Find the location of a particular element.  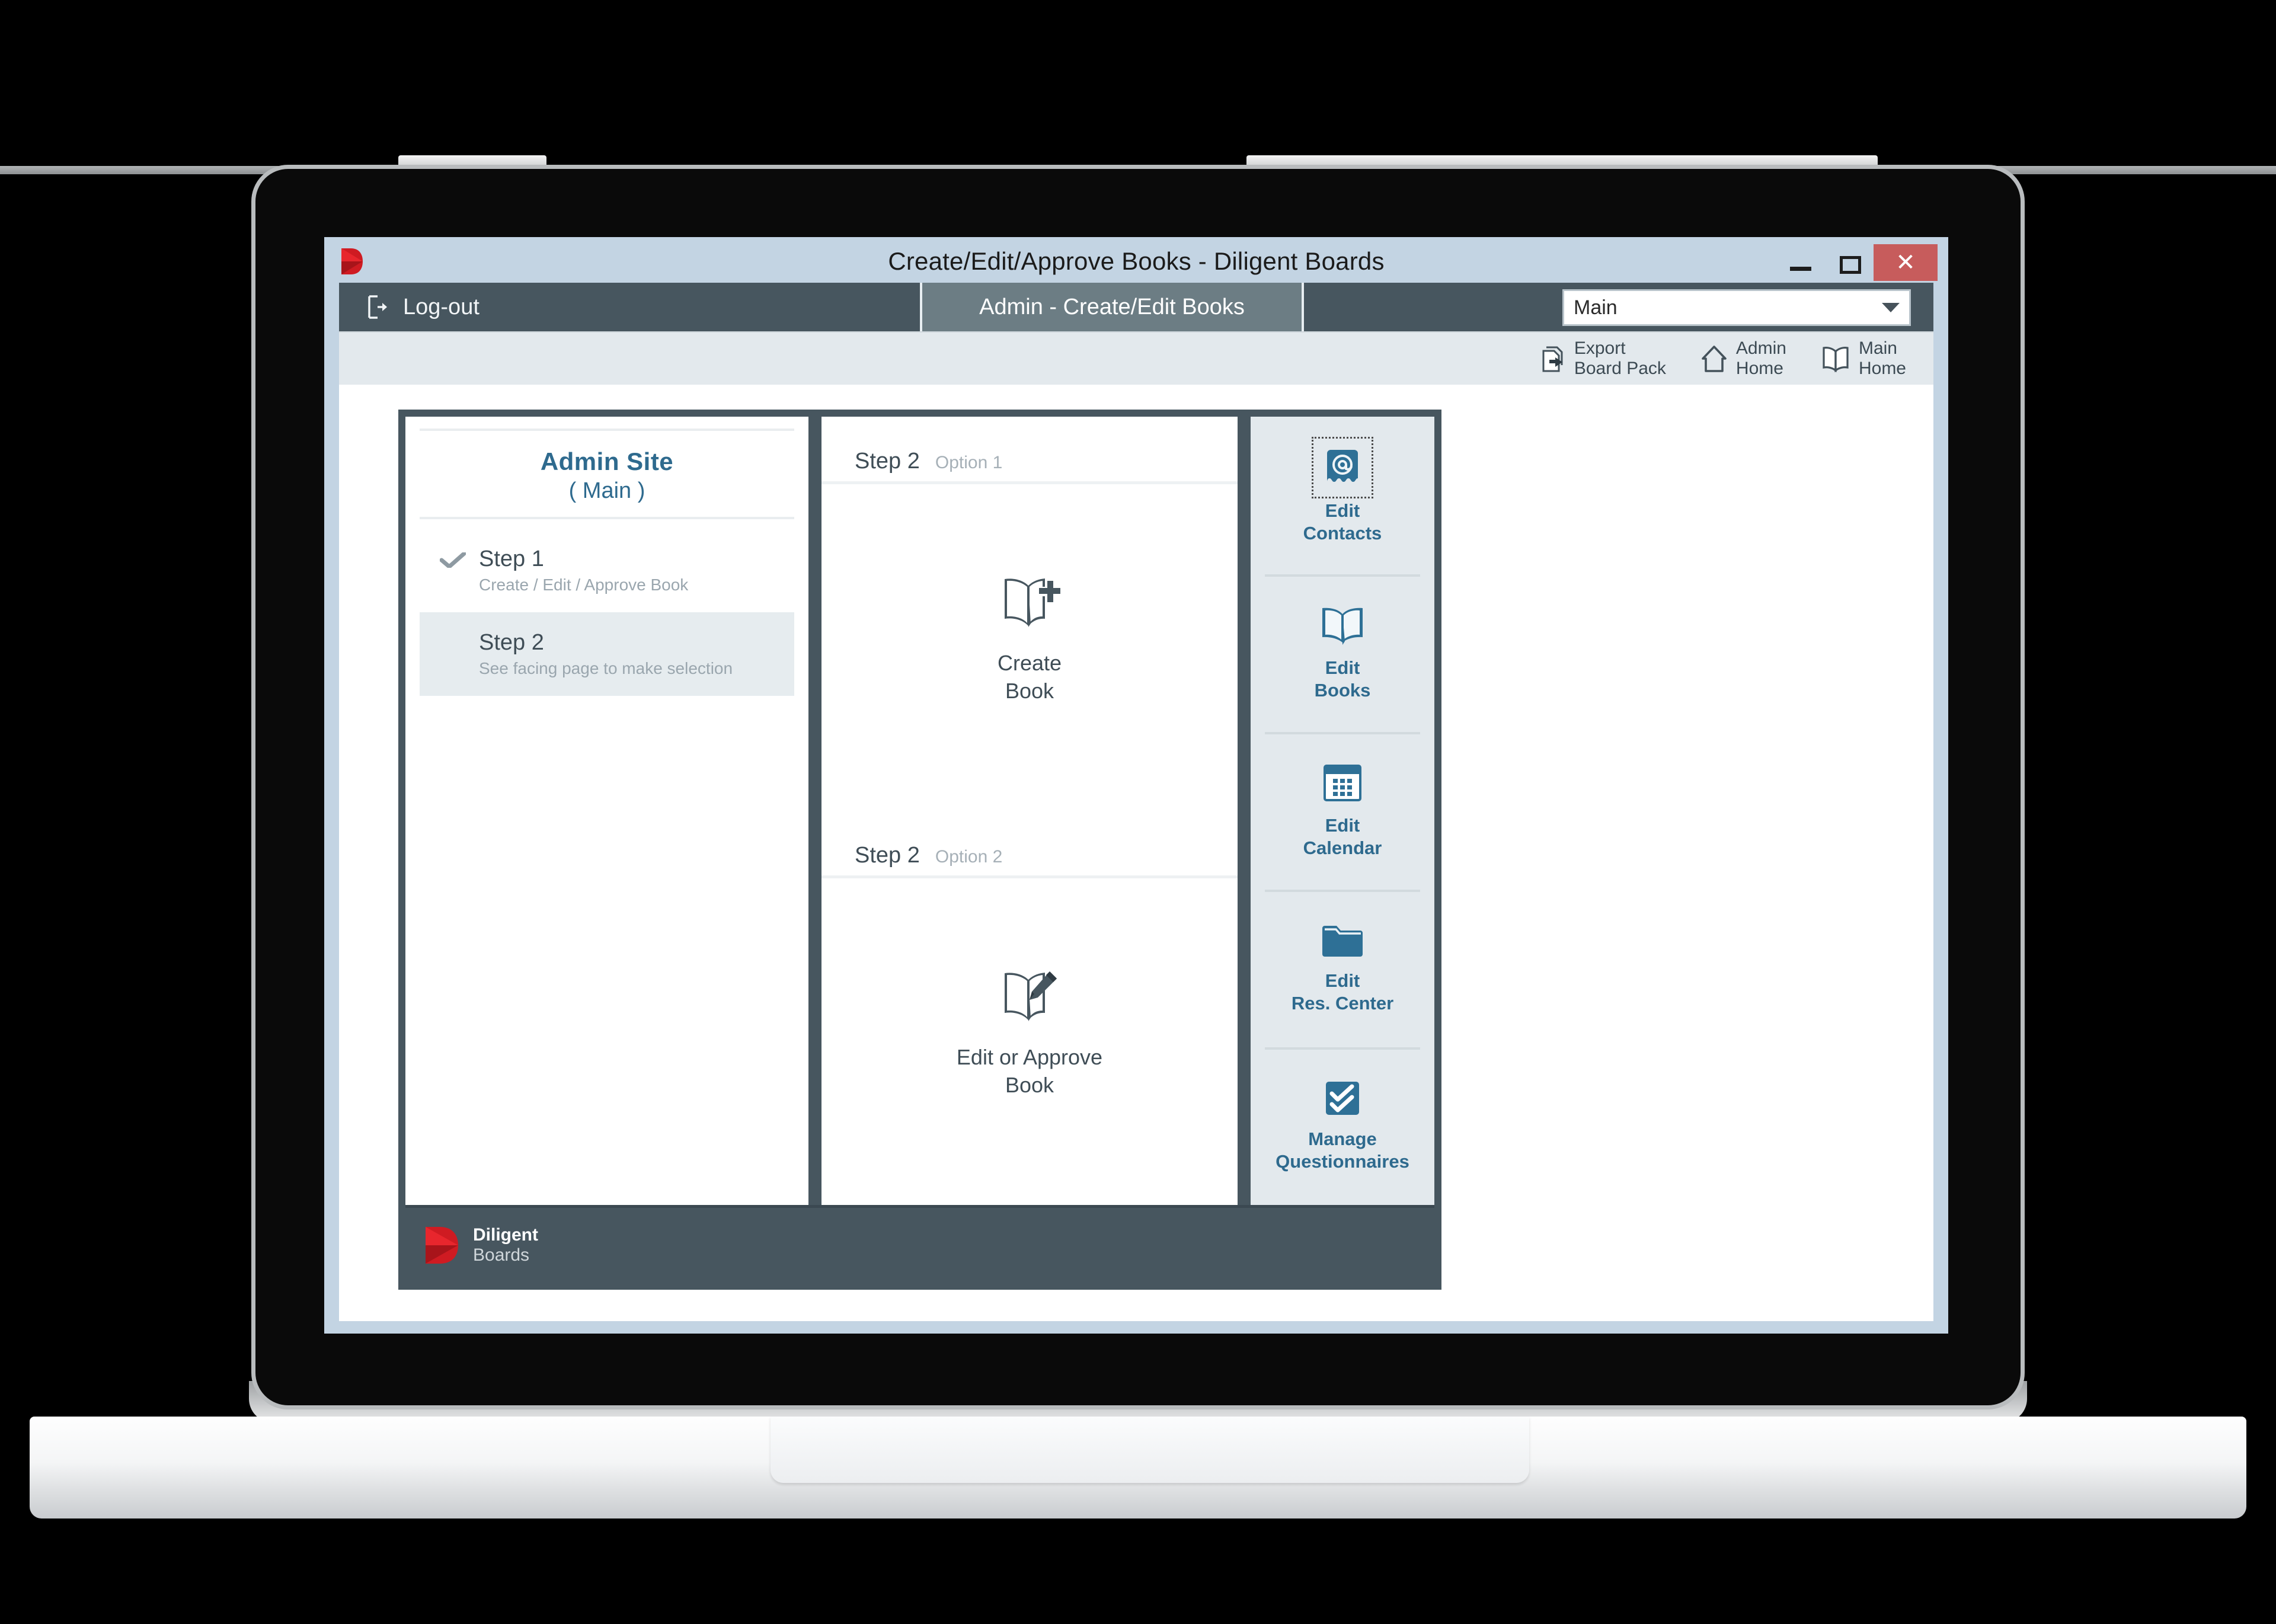

option-block-2: Step 2 Option 2 Edit or Approve Book is located at coordinates (1029, 1008).